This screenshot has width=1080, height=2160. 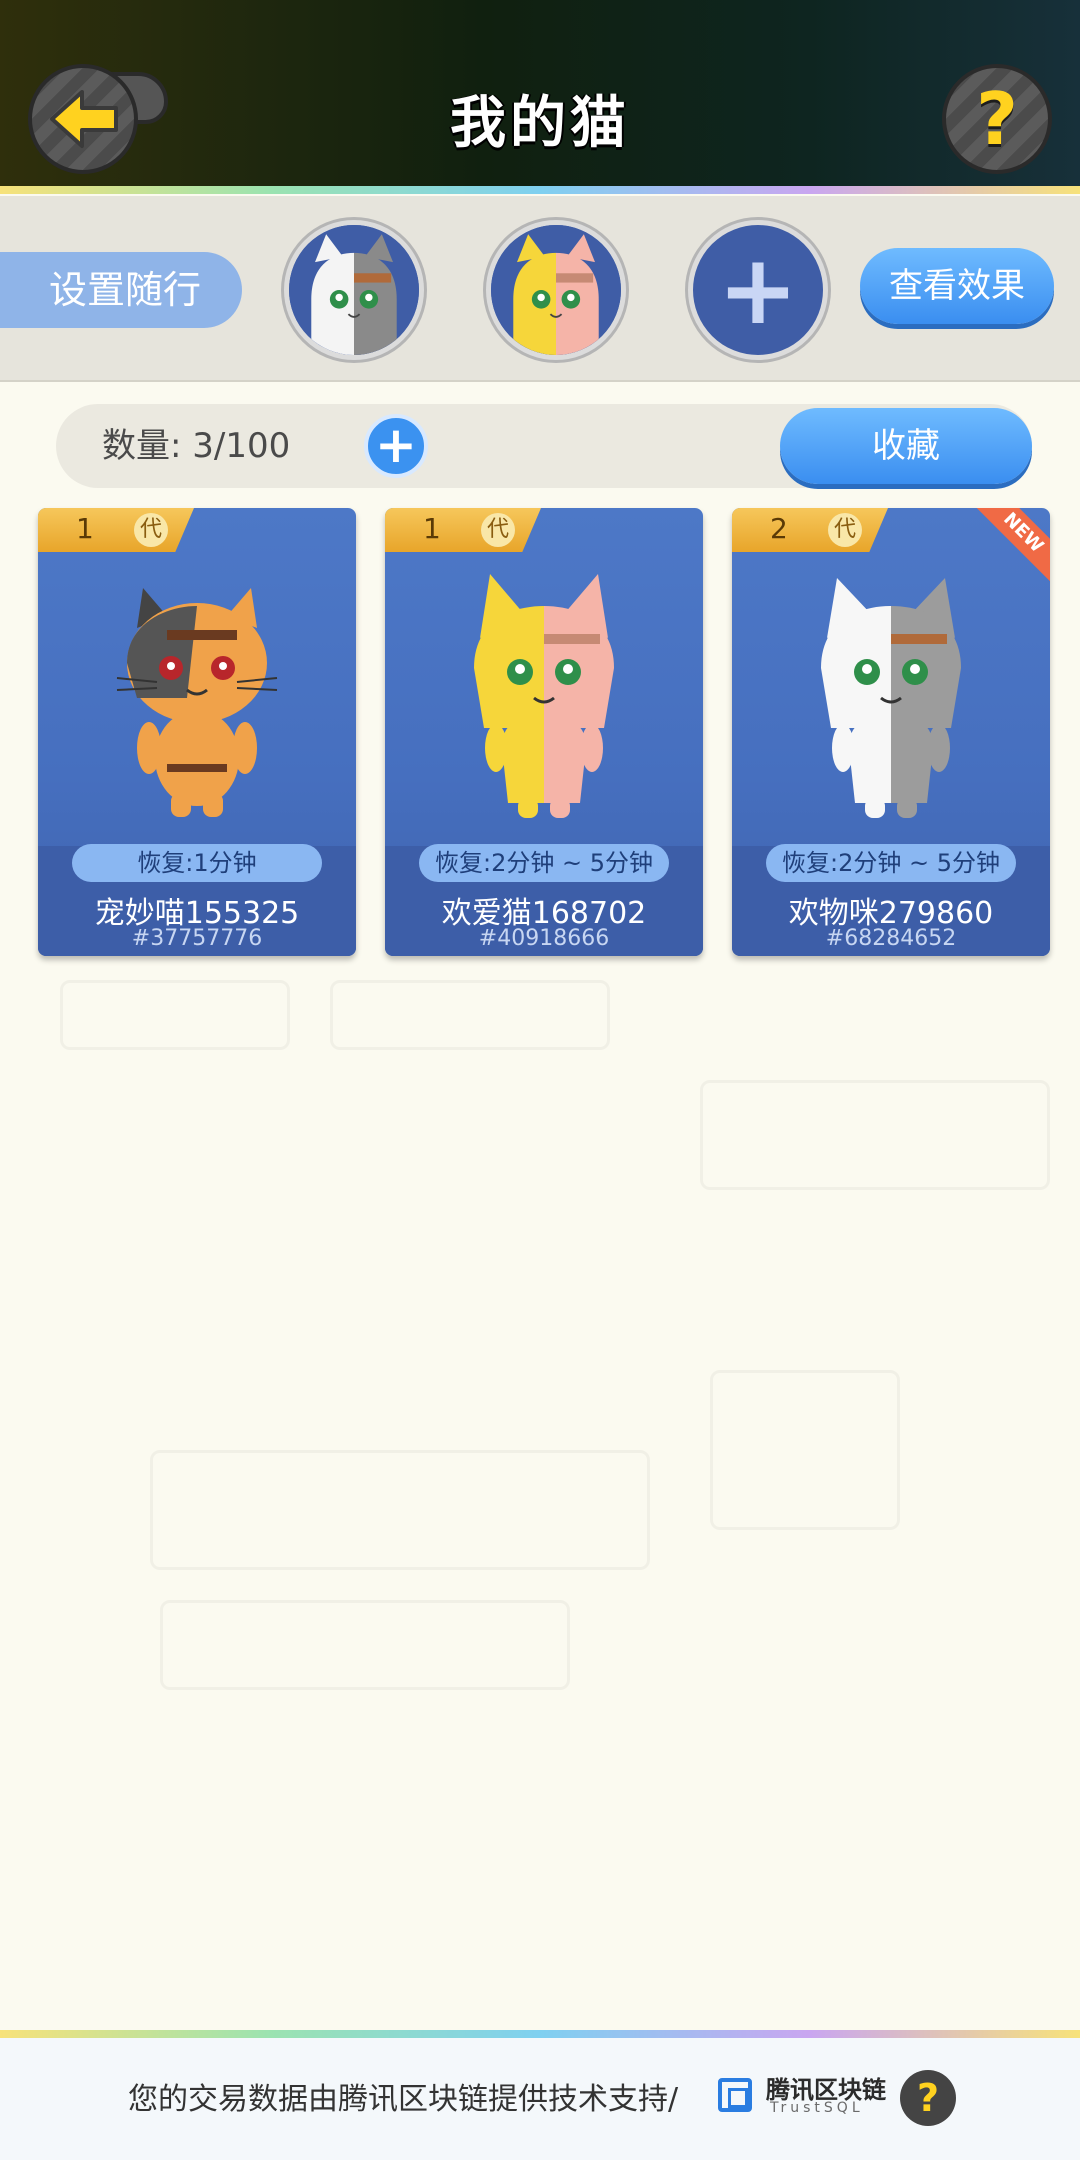 What do you see at coordinates (540, 190) in the screenshot?
I see `header-stripe` at bounding box center [540, 190].